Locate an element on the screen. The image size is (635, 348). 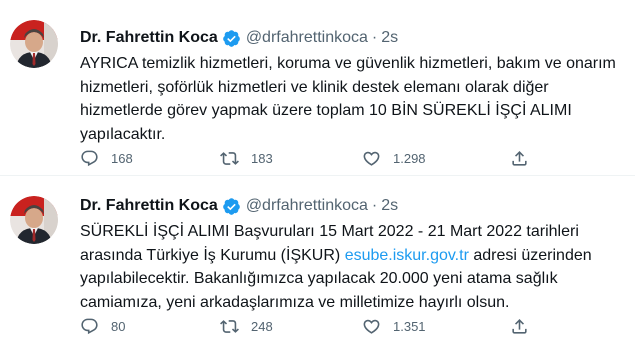
like-count: 1.298 is located at coordinates (409, 158).